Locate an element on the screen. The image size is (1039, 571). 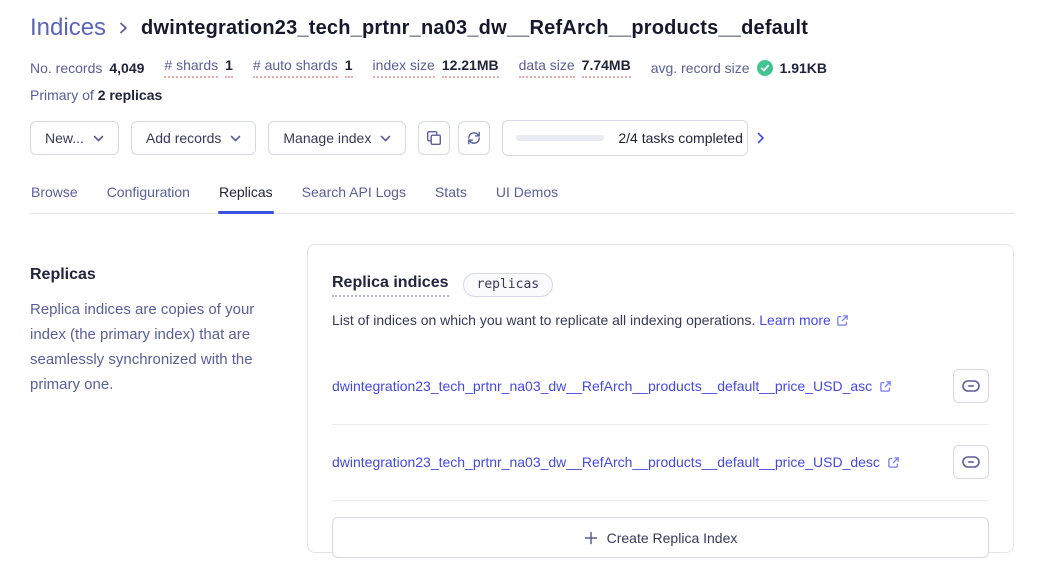
stat-no-records: No. records 4,049 is located at coordinates (87, 67).